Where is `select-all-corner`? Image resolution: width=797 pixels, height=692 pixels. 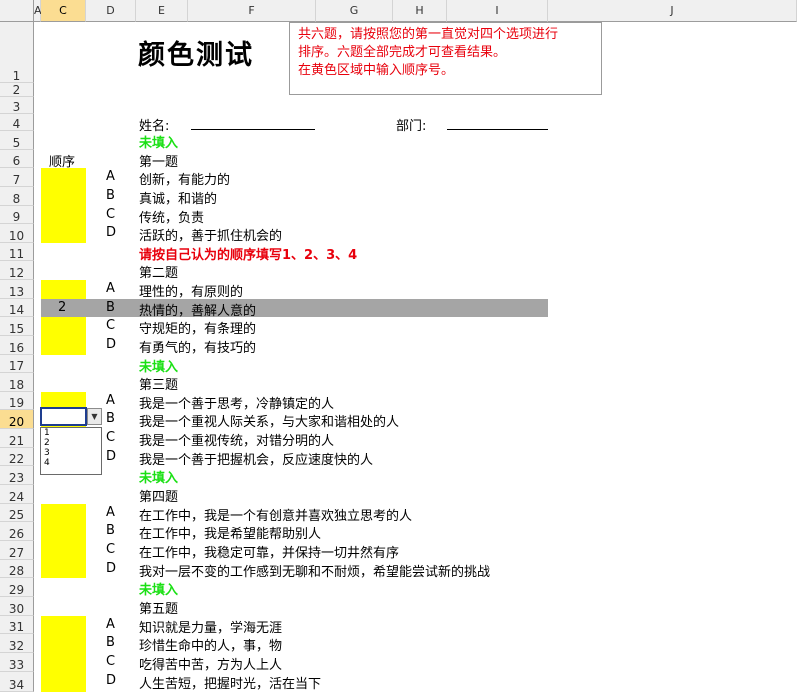
select-all-corner is located at coordinates (17, 11).